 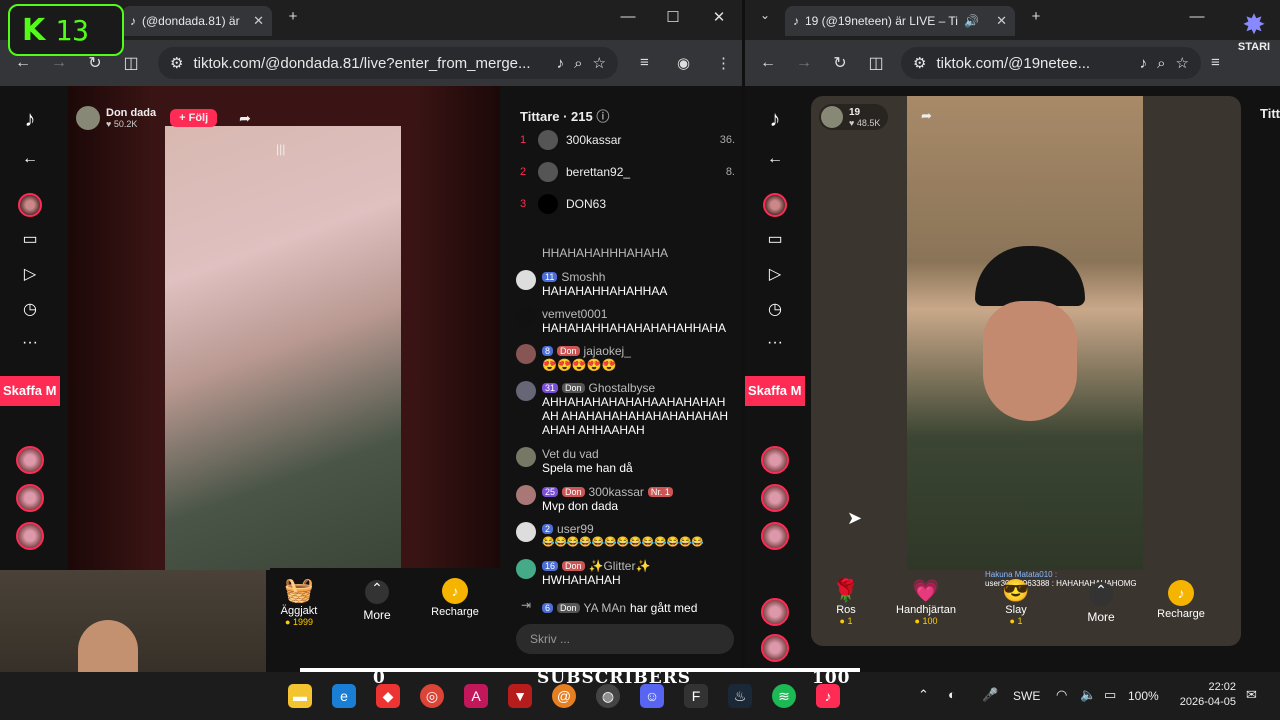 What do you see at coordinates (765, 15) in the screenshot?
I see `tab-search-icon: ⌄` at bounding box center [765, 15].